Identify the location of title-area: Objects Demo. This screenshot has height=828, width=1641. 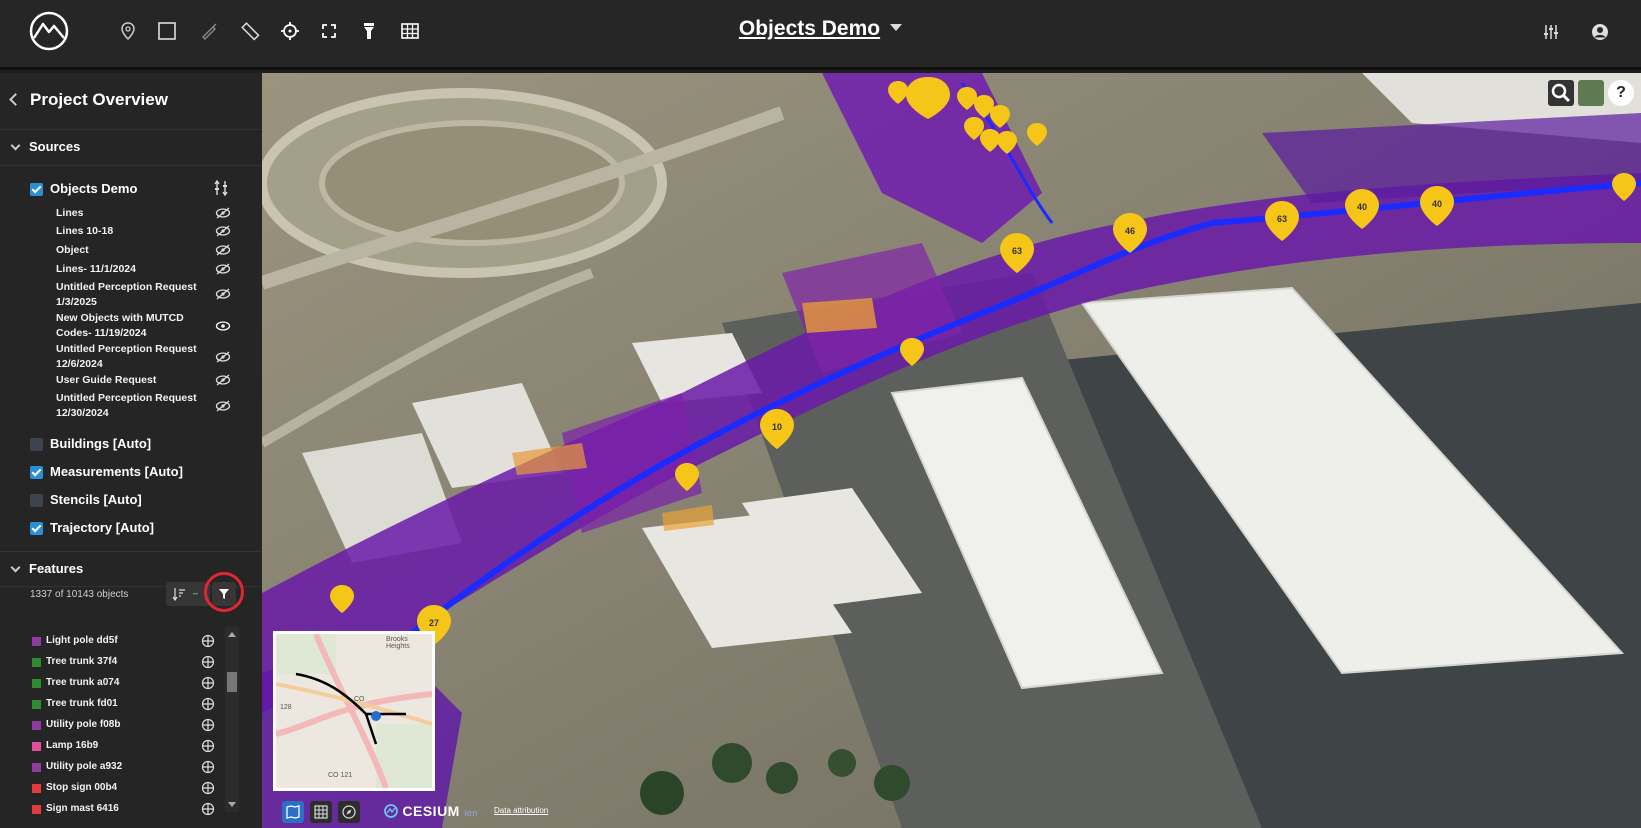
(820, 29).